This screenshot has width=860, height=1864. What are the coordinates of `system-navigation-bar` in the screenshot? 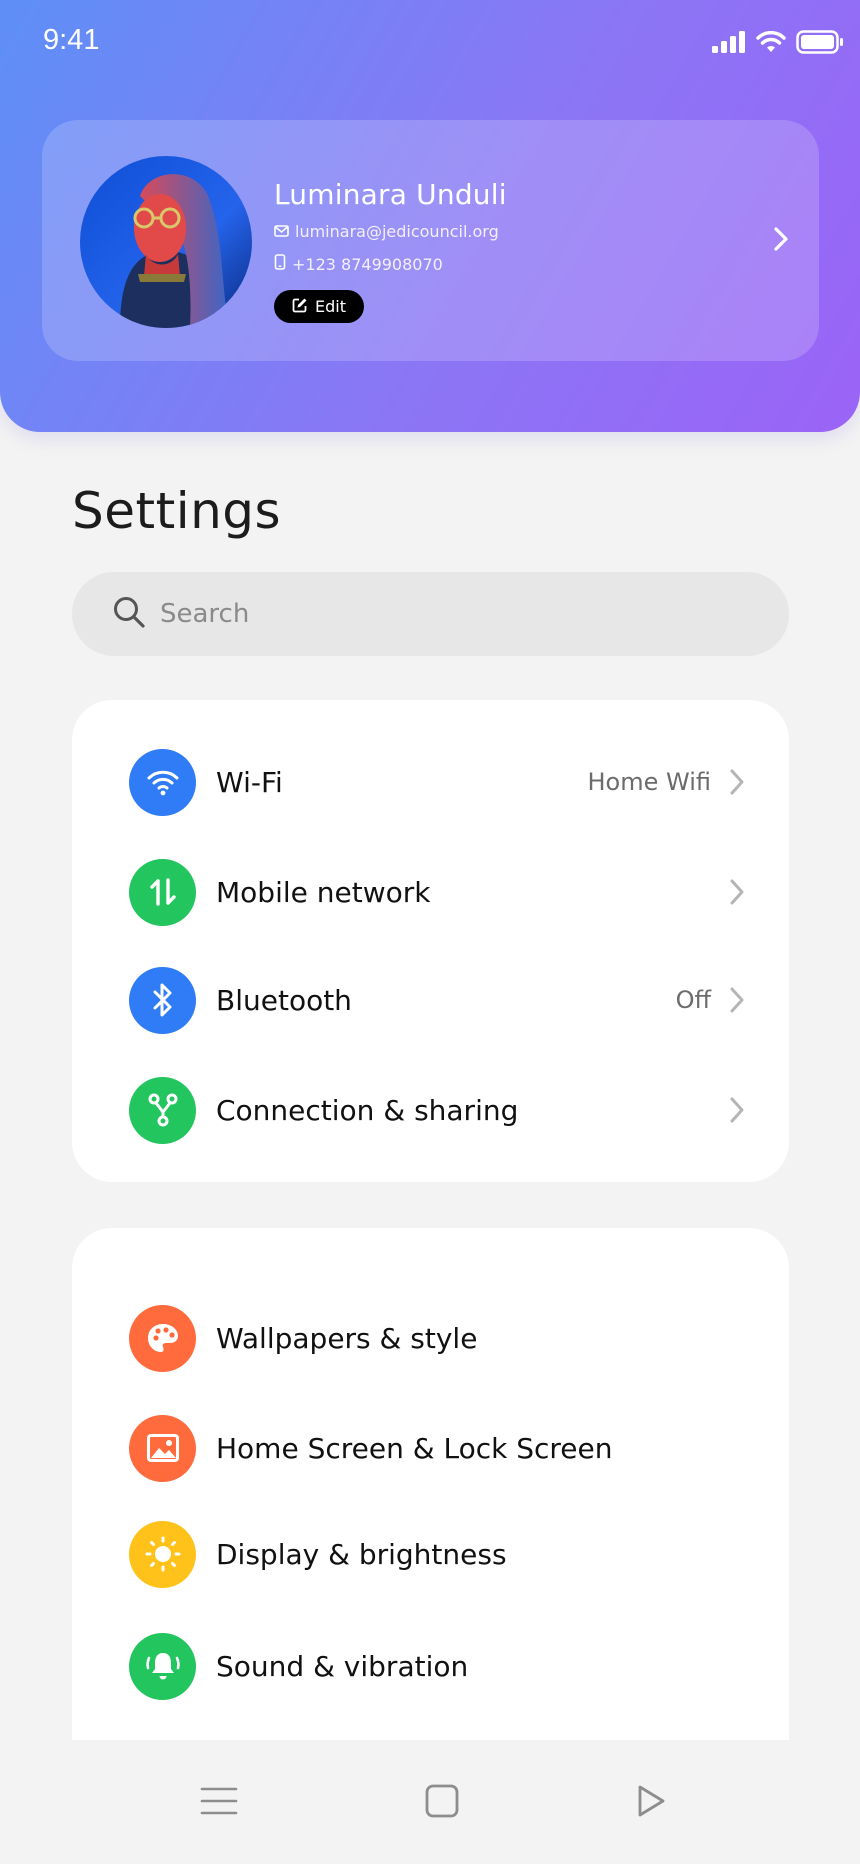 It's located at (430, 1803).